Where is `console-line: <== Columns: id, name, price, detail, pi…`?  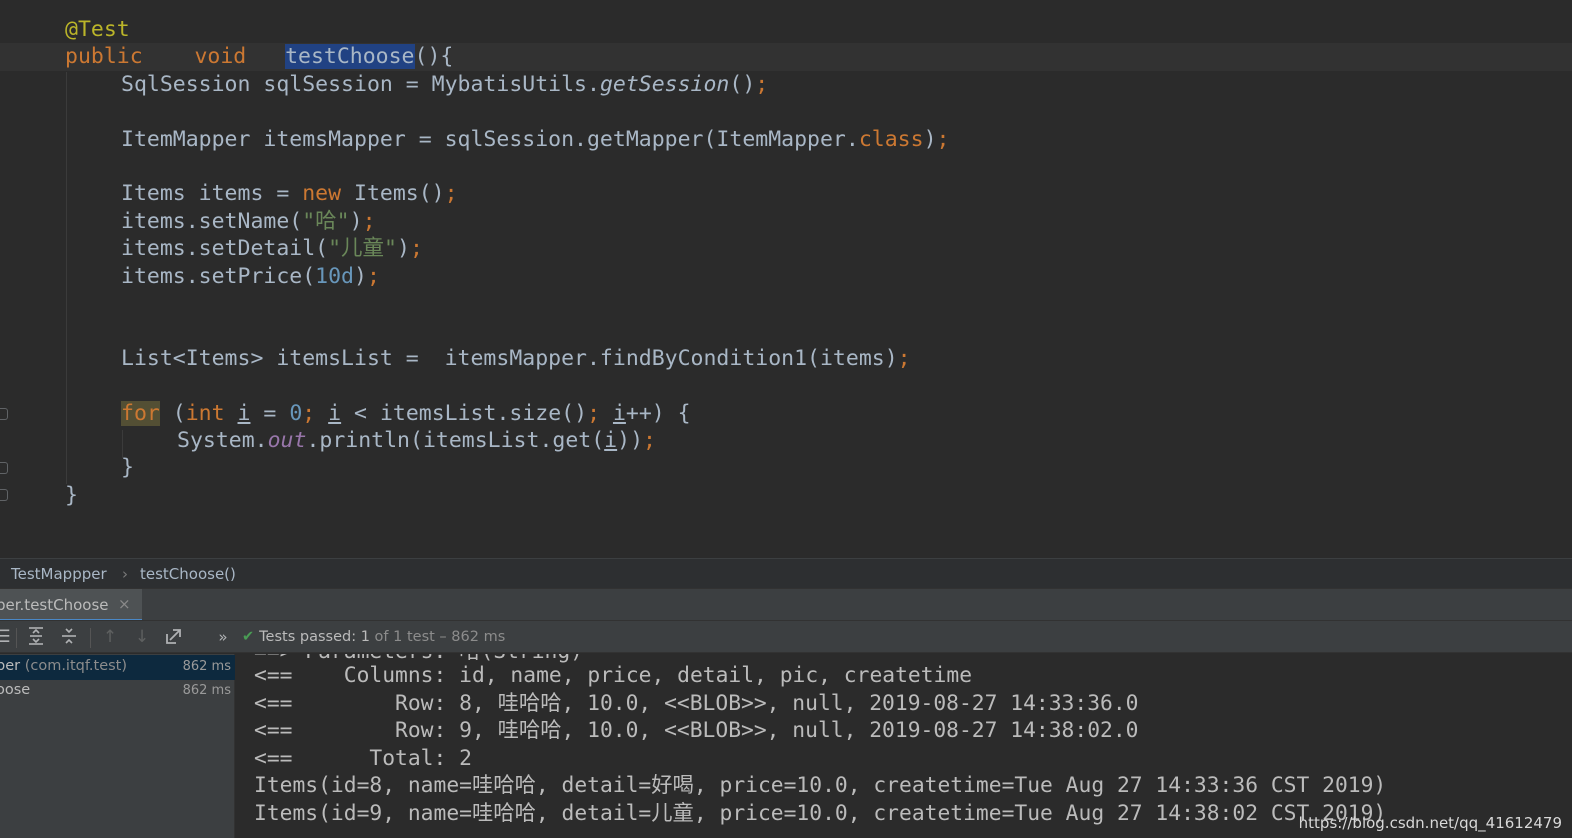
console-line: <== Columns: id, name, price, detail, pi… is located at coordinates (613, 675).